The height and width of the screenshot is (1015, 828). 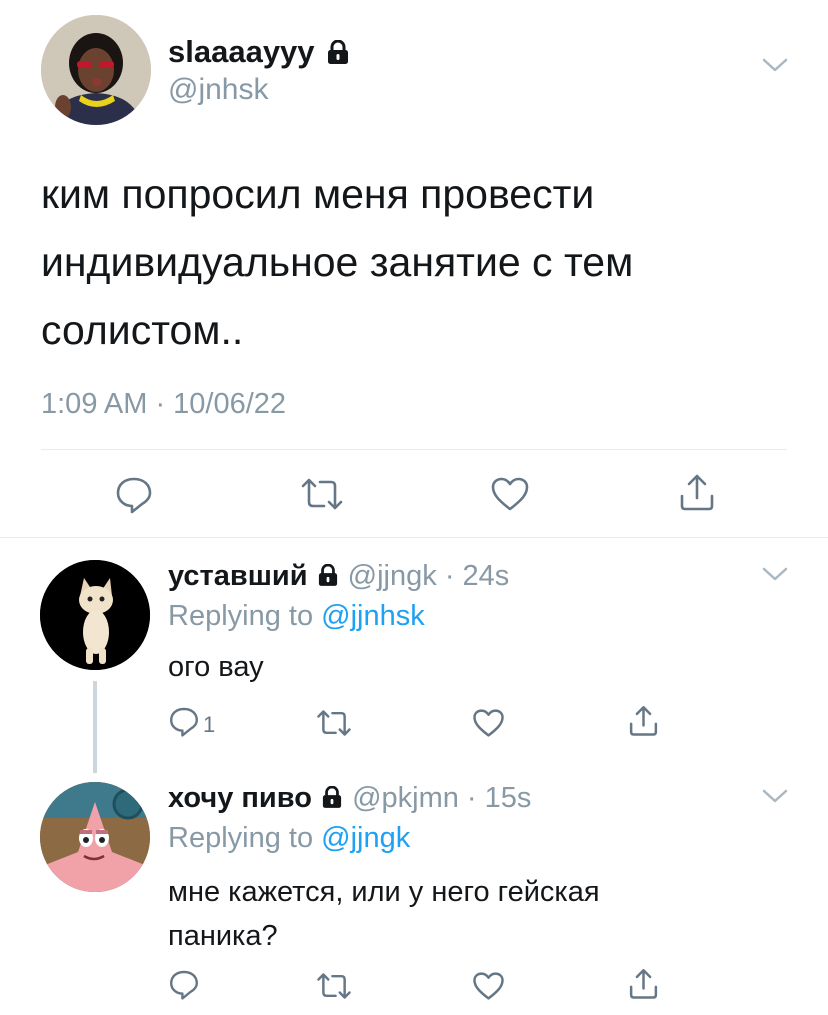 I want to click on tweet-text-line: солистом.., so click(x=142, y=330).